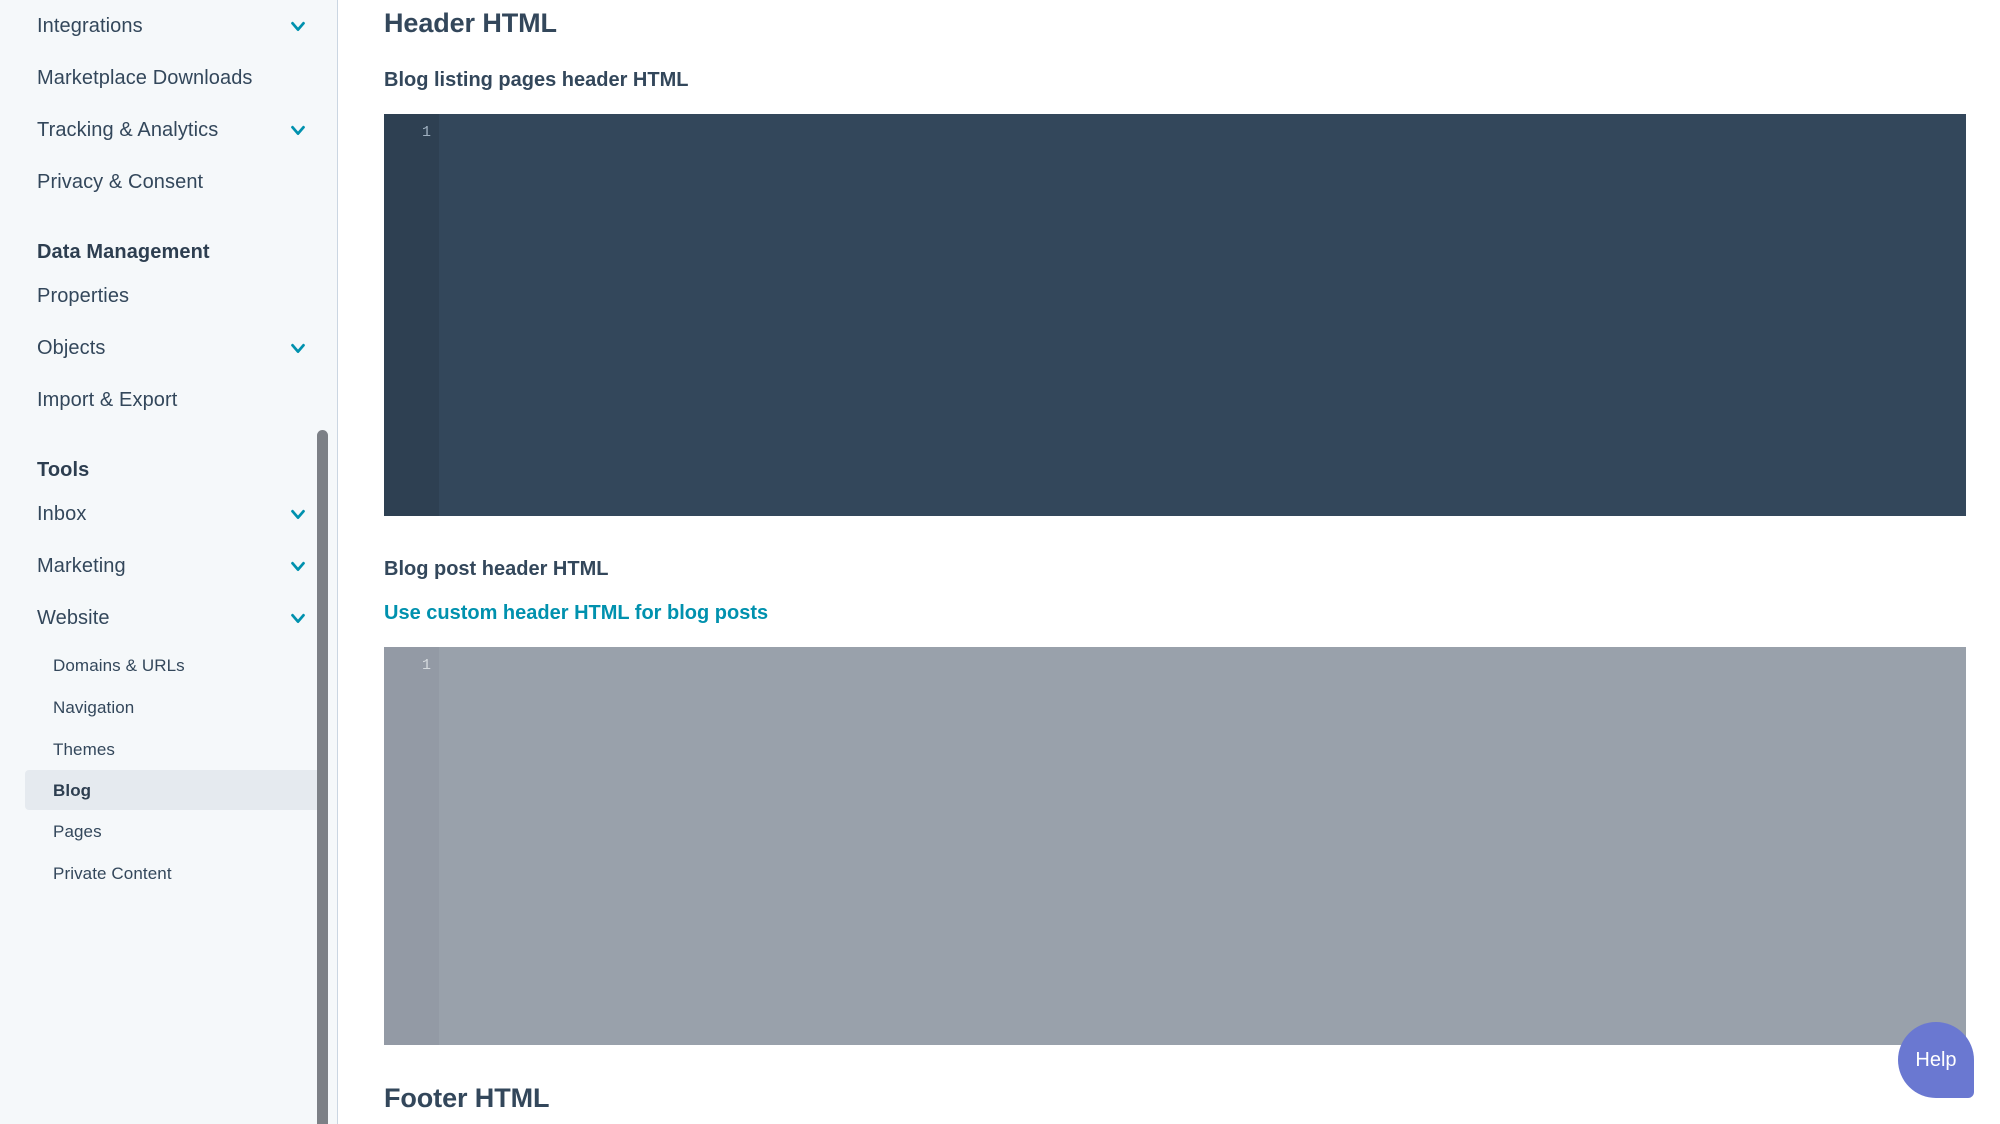 Image resolution: width=2000 pixels, height=1124 pixels. What do you see at coordinates (168, 707) in the screenshot?
I see `sidebar-item-navigation: Navigation` at bounding box center [168, 707].